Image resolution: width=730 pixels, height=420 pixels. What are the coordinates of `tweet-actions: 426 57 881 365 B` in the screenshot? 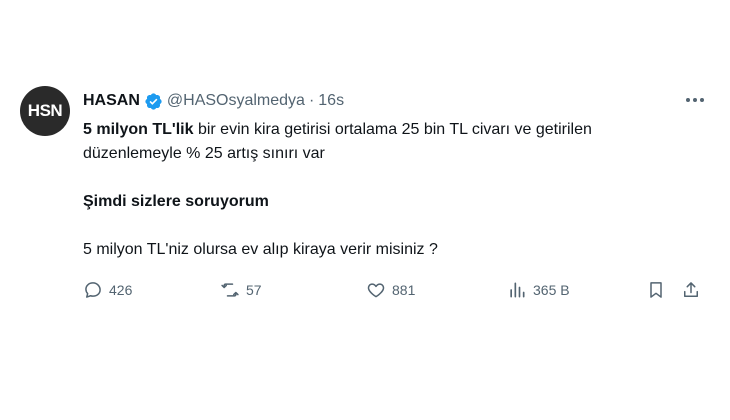 It's located at (393, 292).